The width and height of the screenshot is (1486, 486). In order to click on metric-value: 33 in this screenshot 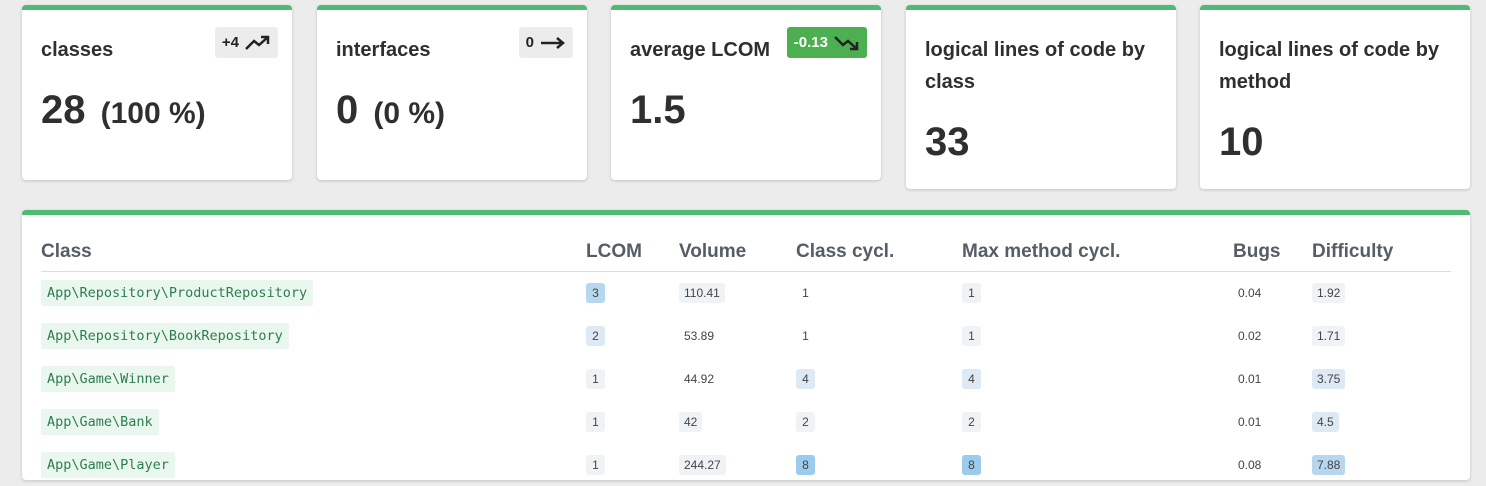, I will do `click(947, 142)`.